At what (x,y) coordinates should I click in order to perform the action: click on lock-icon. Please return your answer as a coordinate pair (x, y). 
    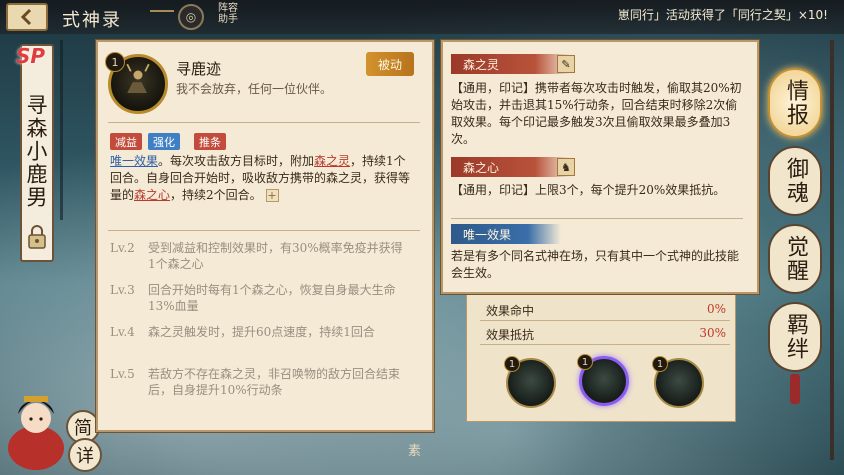
    Looking at the image, I should click on (37, 237).